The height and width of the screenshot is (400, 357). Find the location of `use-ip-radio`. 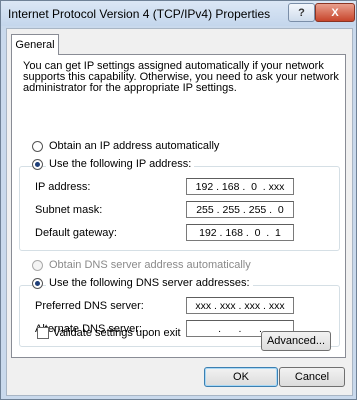

use-ip-radio is located at coordinates (37, 164).